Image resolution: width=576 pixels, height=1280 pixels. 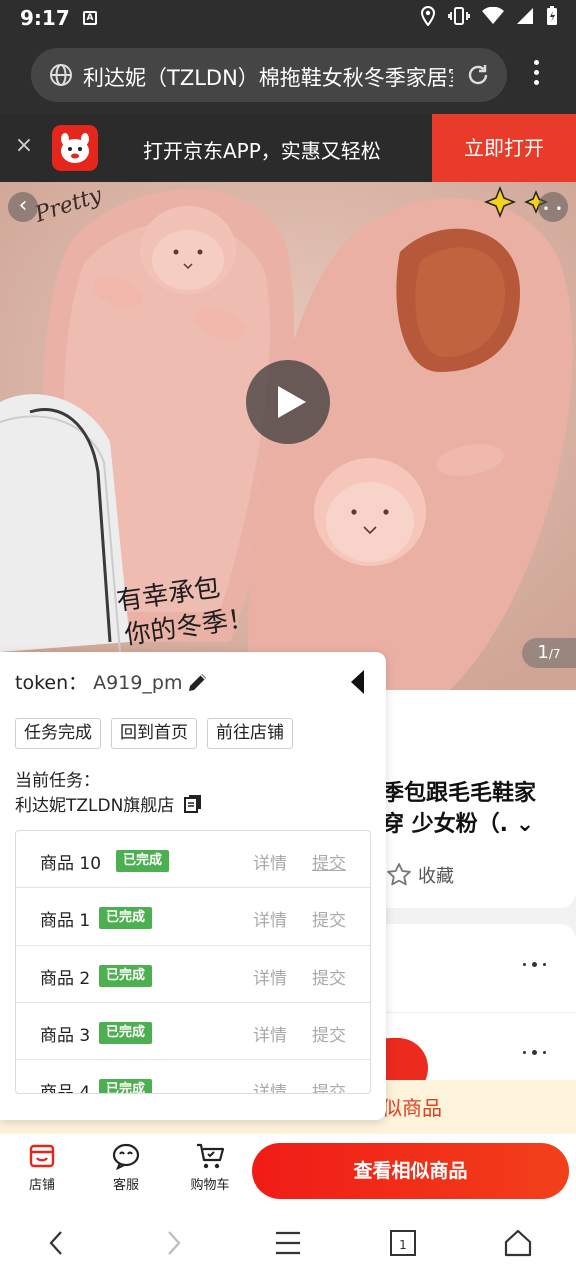 What do you see at coordinates (57, 781) in the screenshot?
I see `current-task-label: 当前任务：` at bounding box center [57, 781].